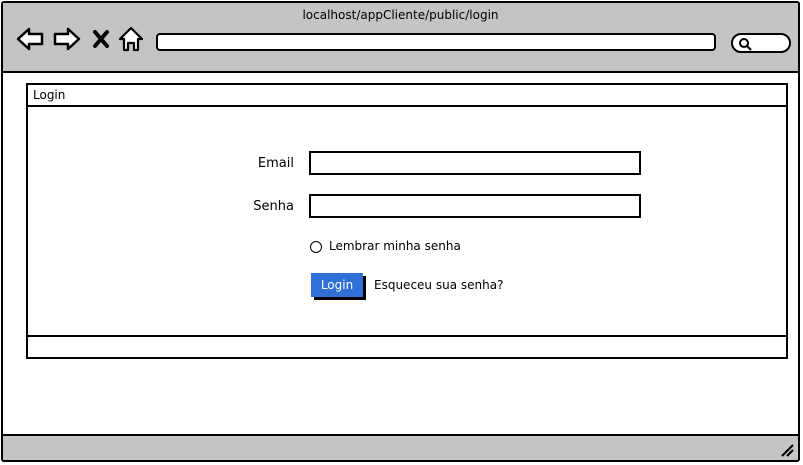 The image size is (803, 465). Describe the element at coordinates (337, 285) in the screenshot. I see `login-button: Login` at that location.